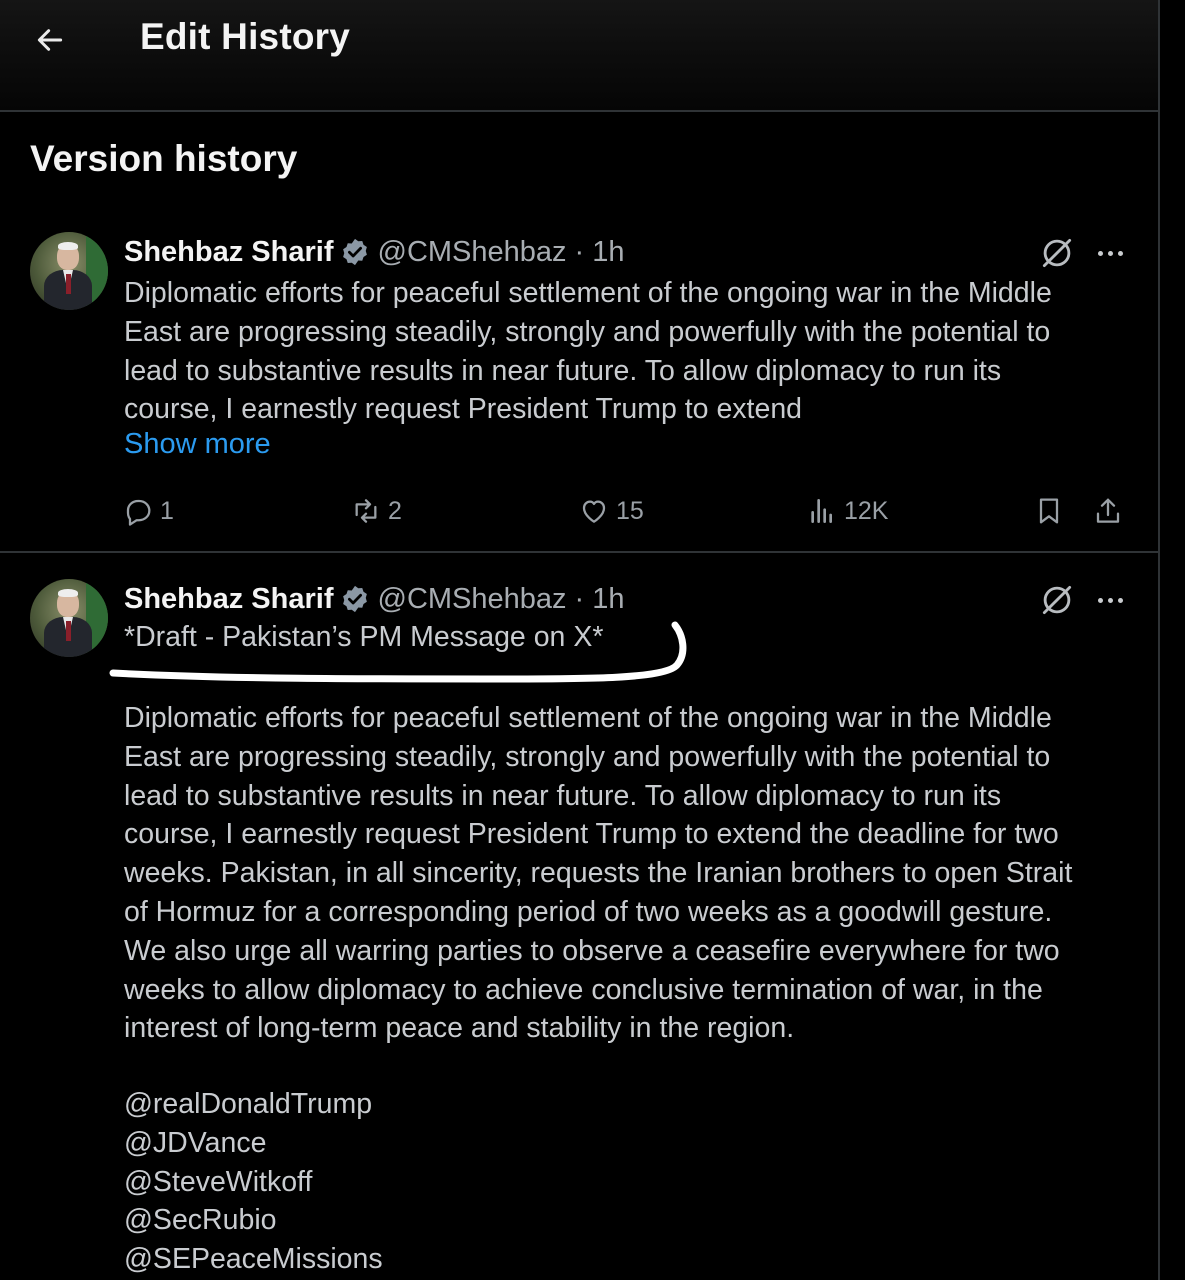 Image resolution: width=1185 pixels, height=1280 pixels. I want to click on like-button: 15, so click(611, 511).